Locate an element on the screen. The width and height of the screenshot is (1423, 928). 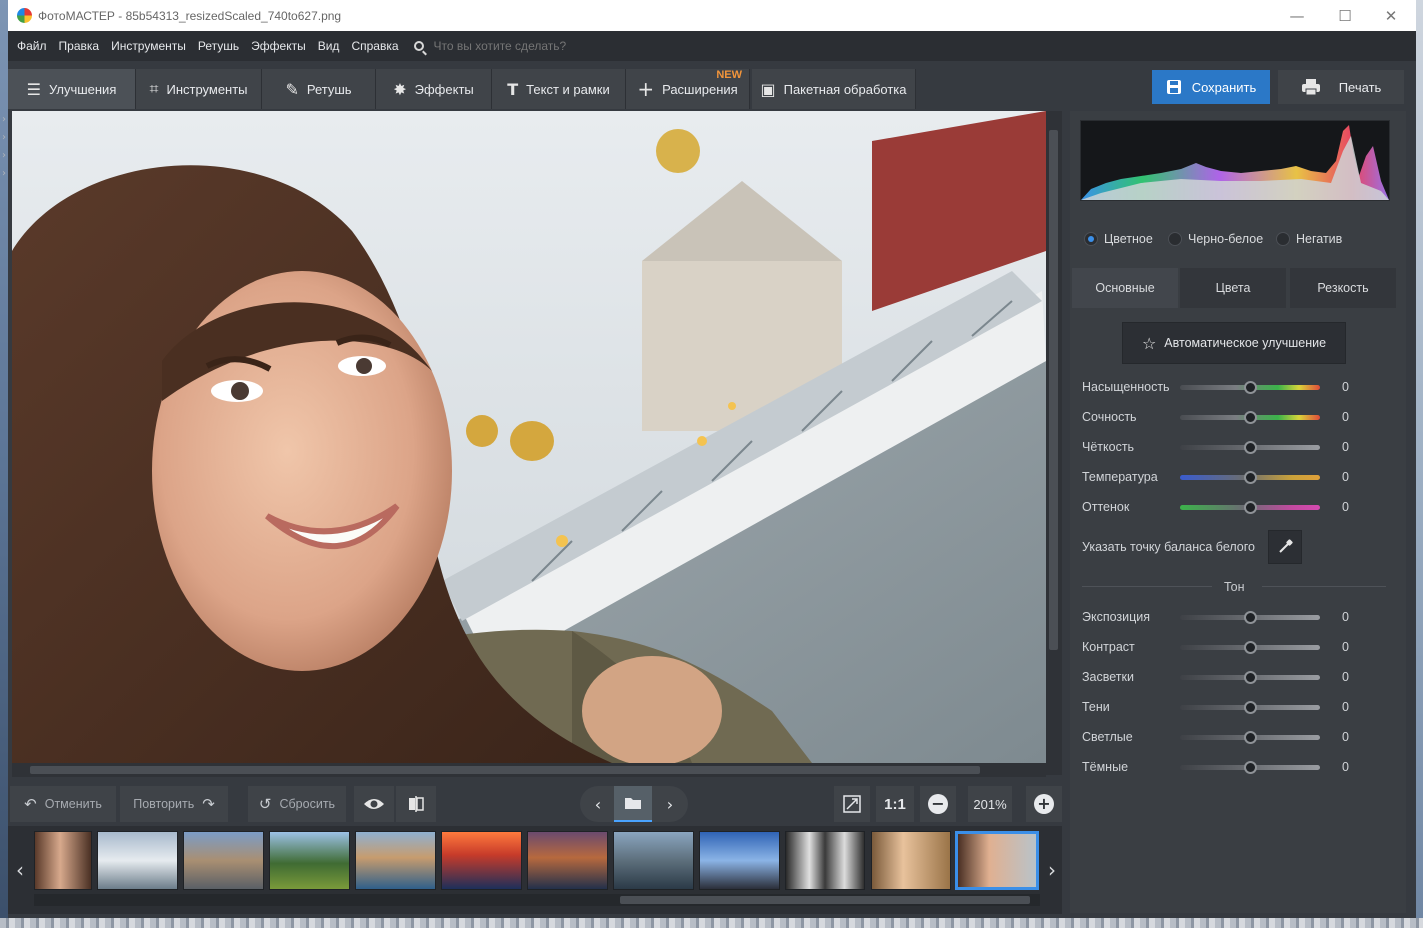
open-folder-button is located at coordinates (633, 804).